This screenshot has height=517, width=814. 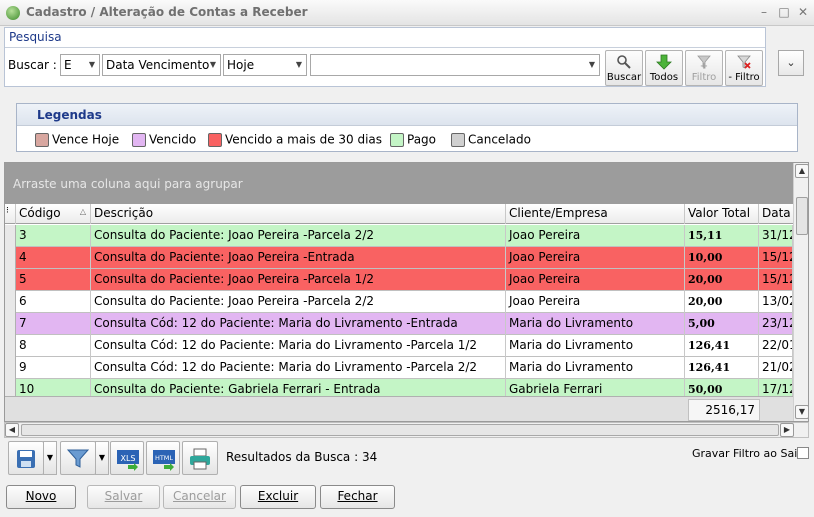 What do you see at coordinates (722, 368) in the screenshot?
I see `cell-valor: 126,41` at bounding box center [722, 368].